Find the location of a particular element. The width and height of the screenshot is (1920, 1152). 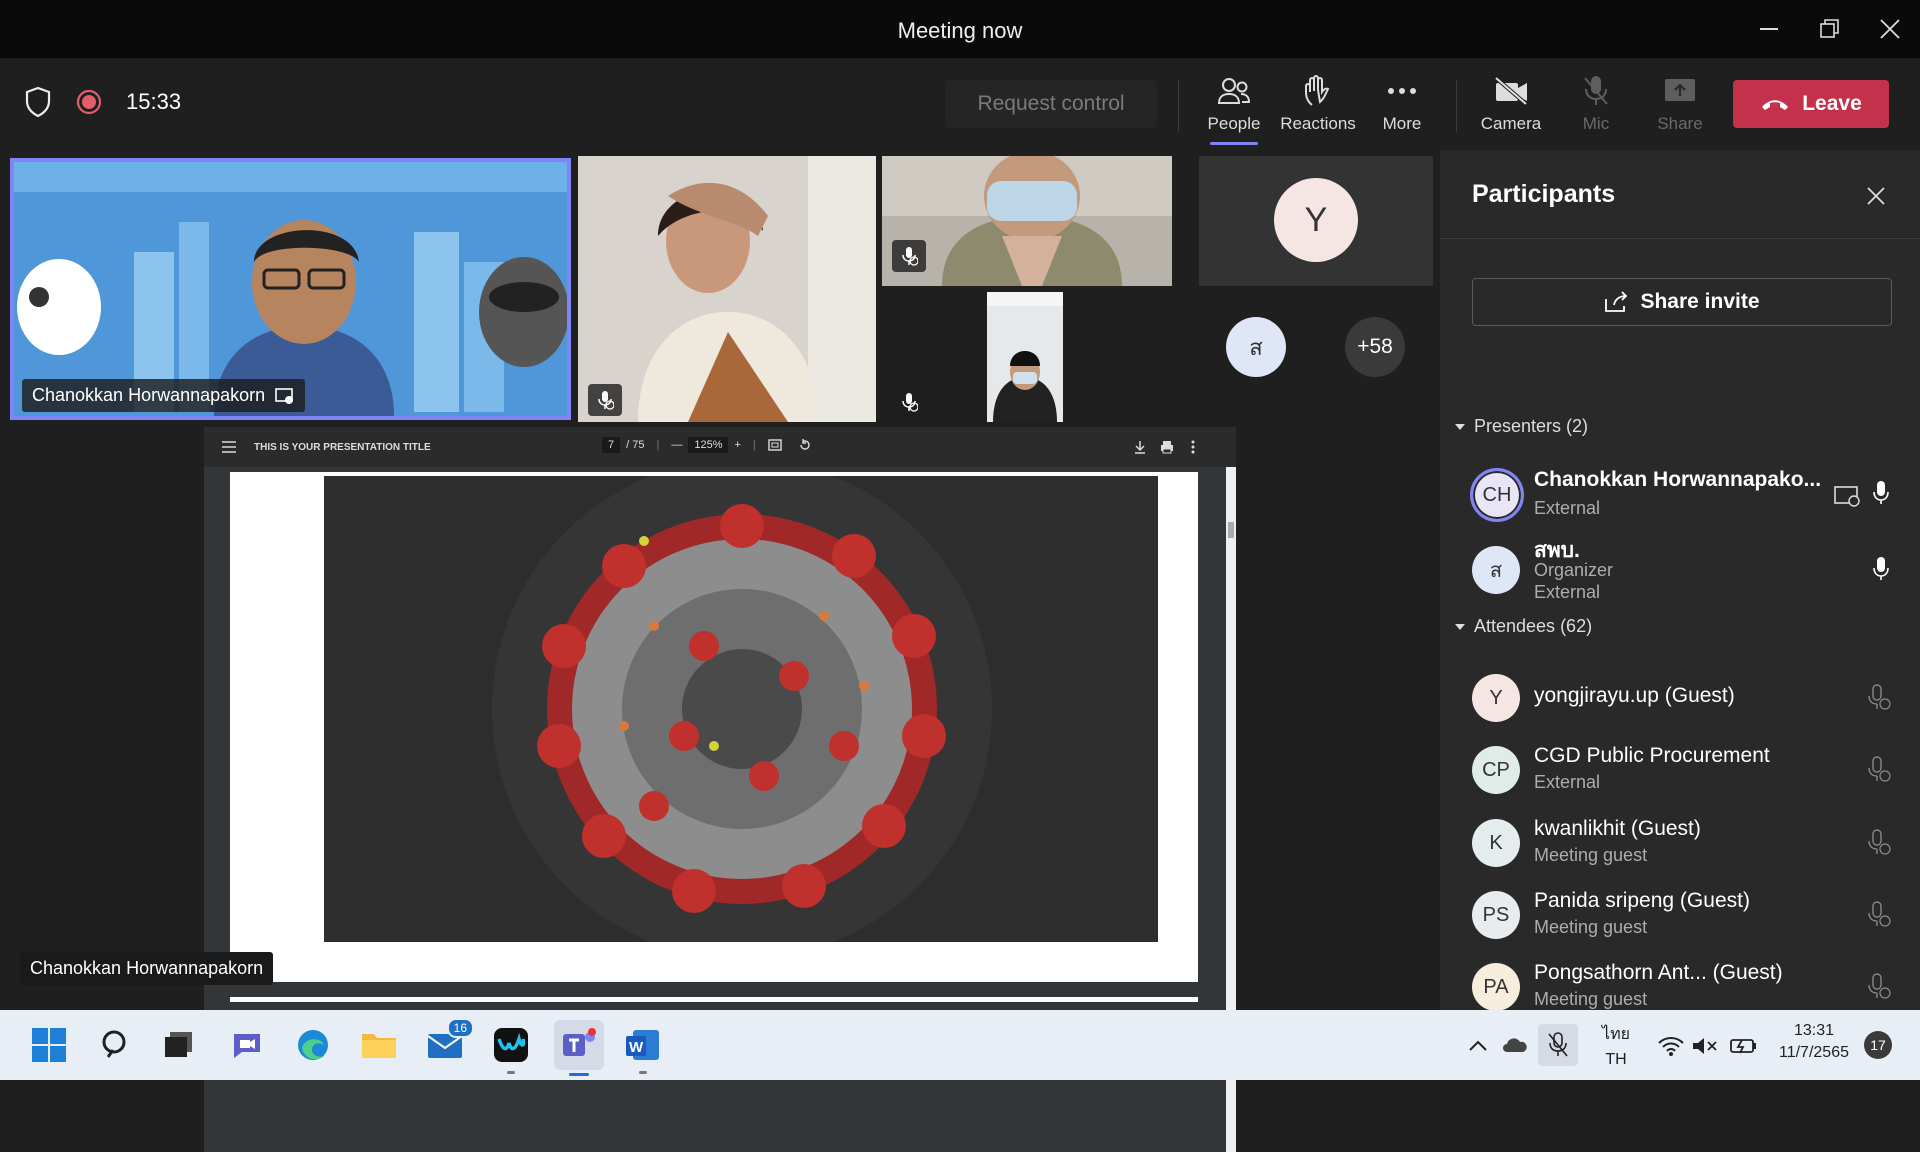

teams-chat-button is located at coordinates (247, 1045).